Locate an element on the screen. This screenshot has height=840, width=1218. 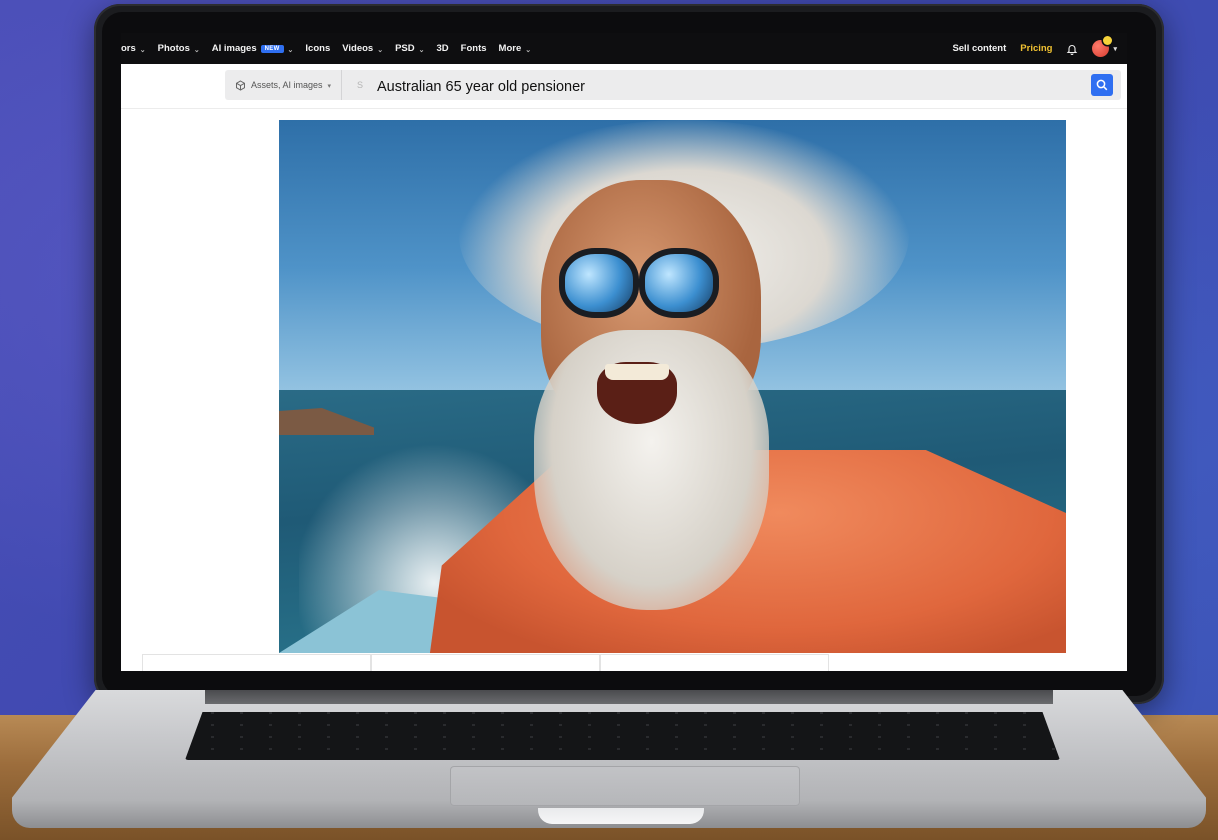
sunglasses-icon is located at coordinates (616, 278).